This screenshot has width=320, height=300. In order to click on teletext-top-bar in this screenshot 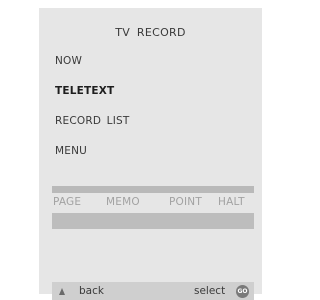, I will do `click(153, 189)`.